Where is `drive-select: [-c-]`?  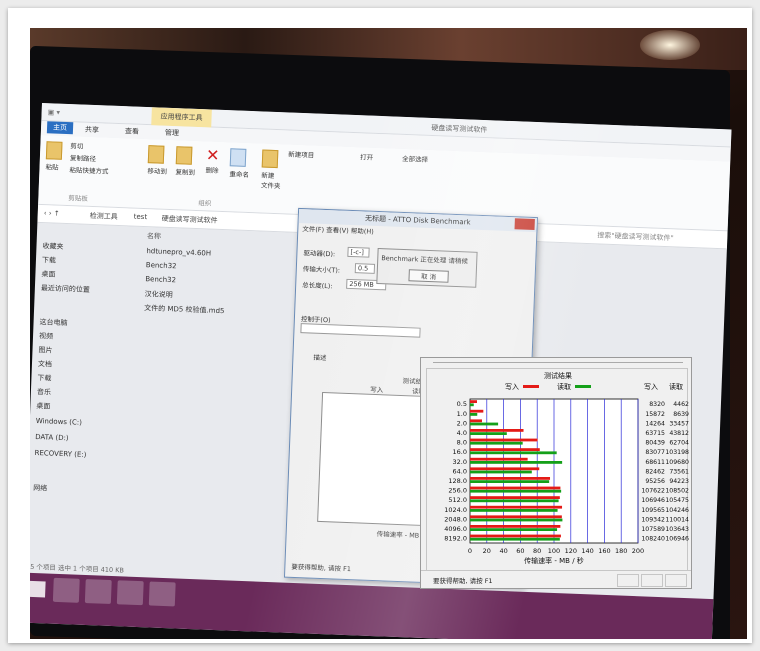 drive-select: [-c-] is located at coordinates (358, 252).